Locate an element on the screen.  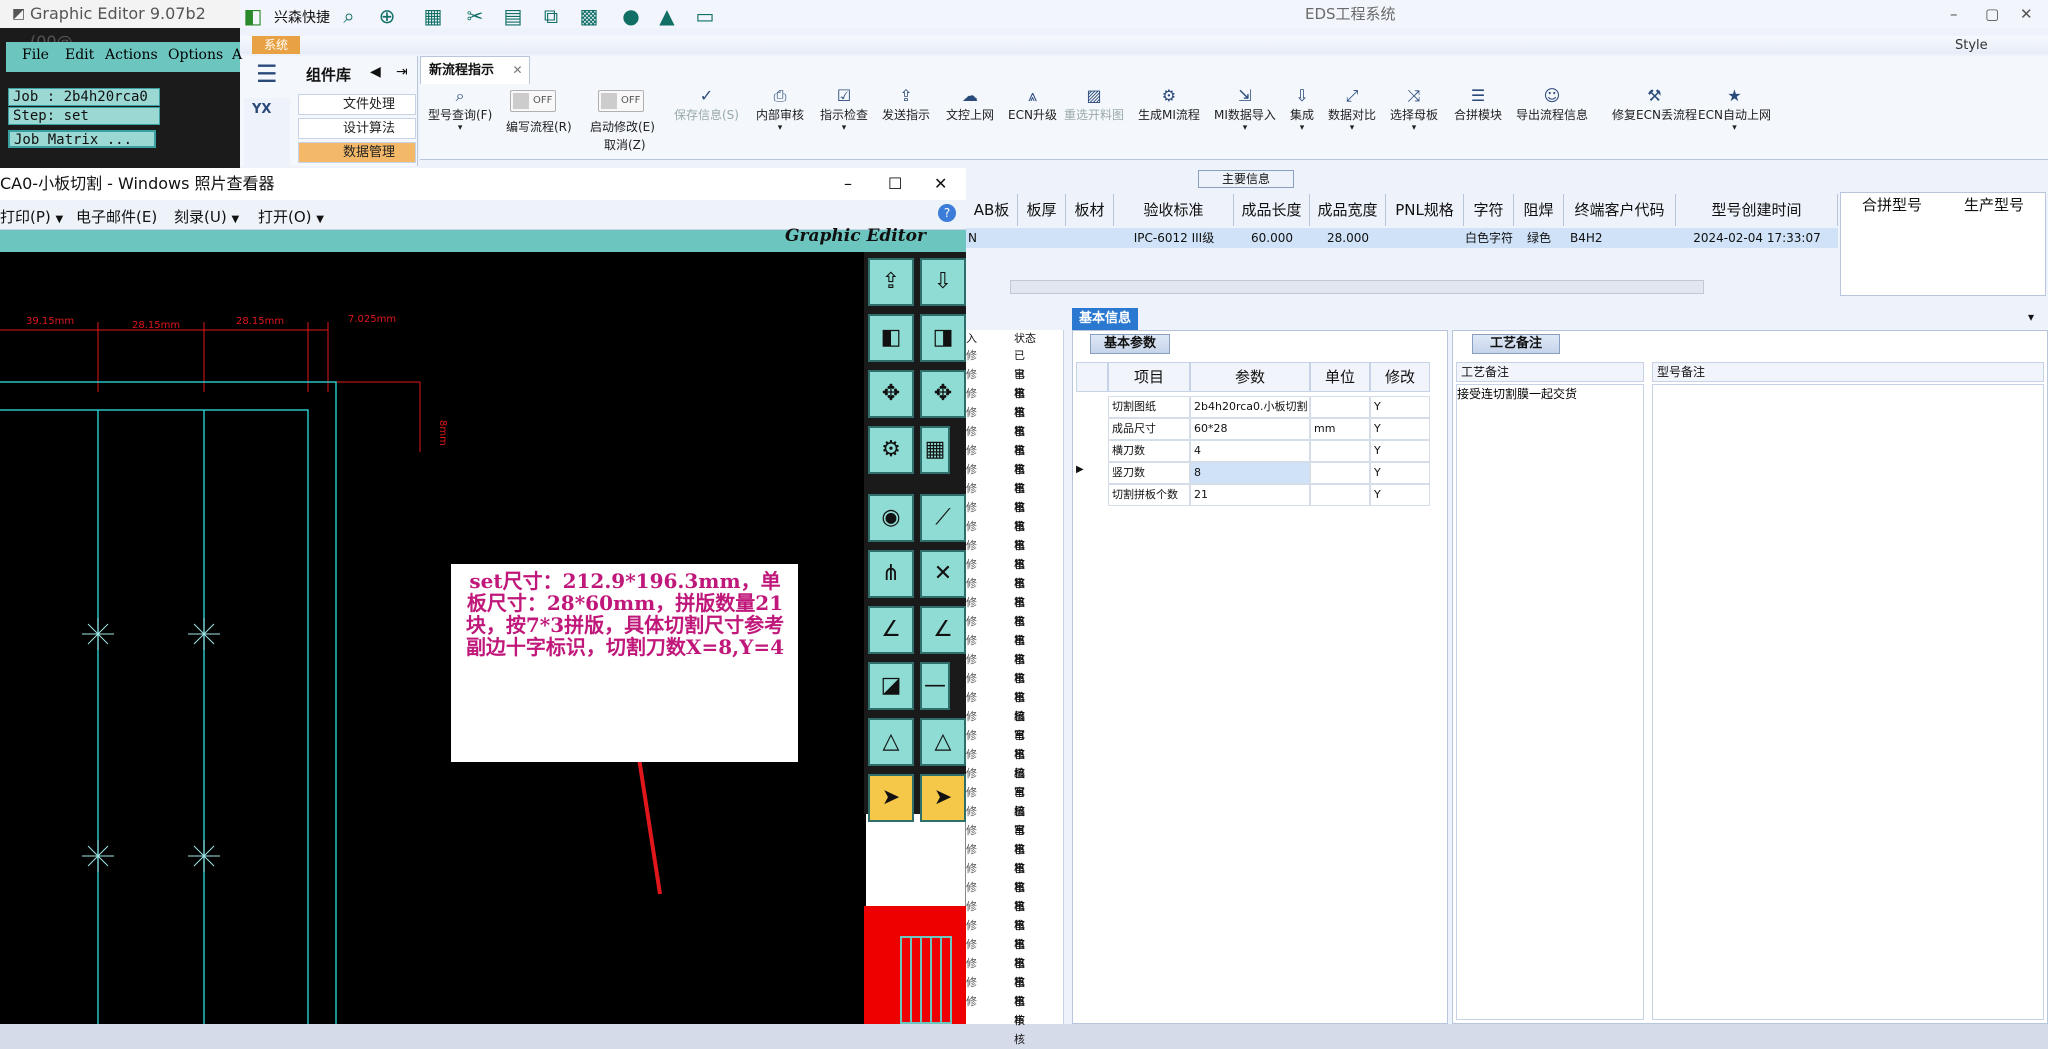
library-item-design: 设计算法 is located at coordinates (357, 128).